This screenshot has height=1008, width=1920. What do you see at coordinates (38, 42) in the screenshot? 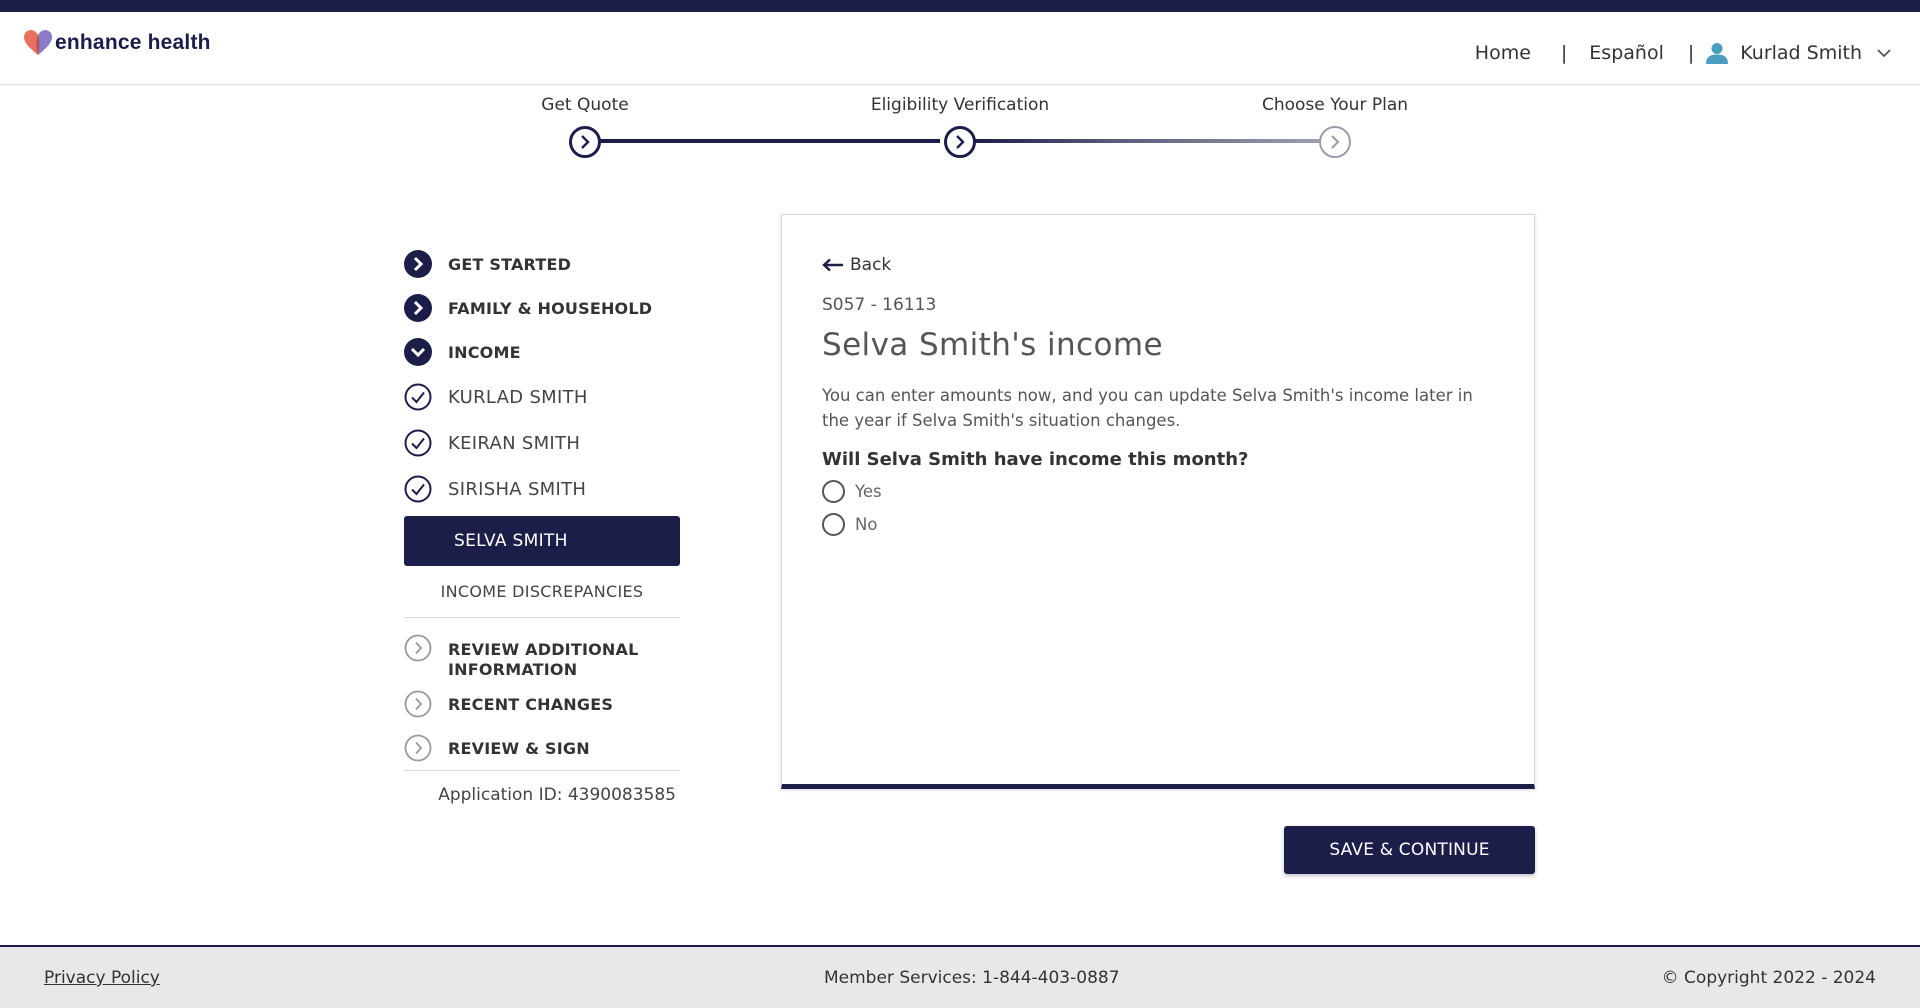
I see `heart-logo-icon` at bounding box center [38, 42].